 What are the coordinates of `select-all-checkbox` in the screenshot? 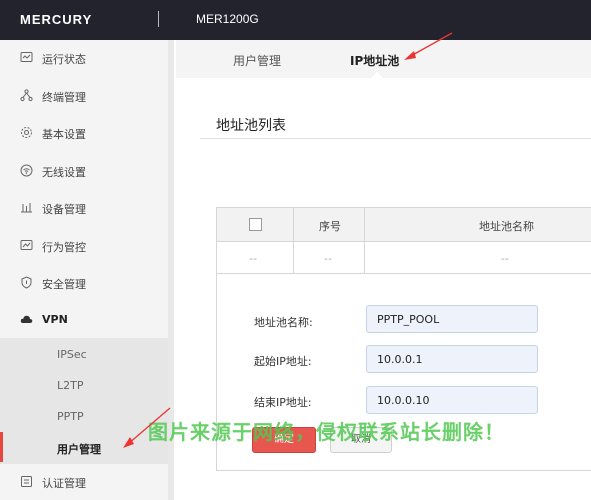 It's located at (255, 224).